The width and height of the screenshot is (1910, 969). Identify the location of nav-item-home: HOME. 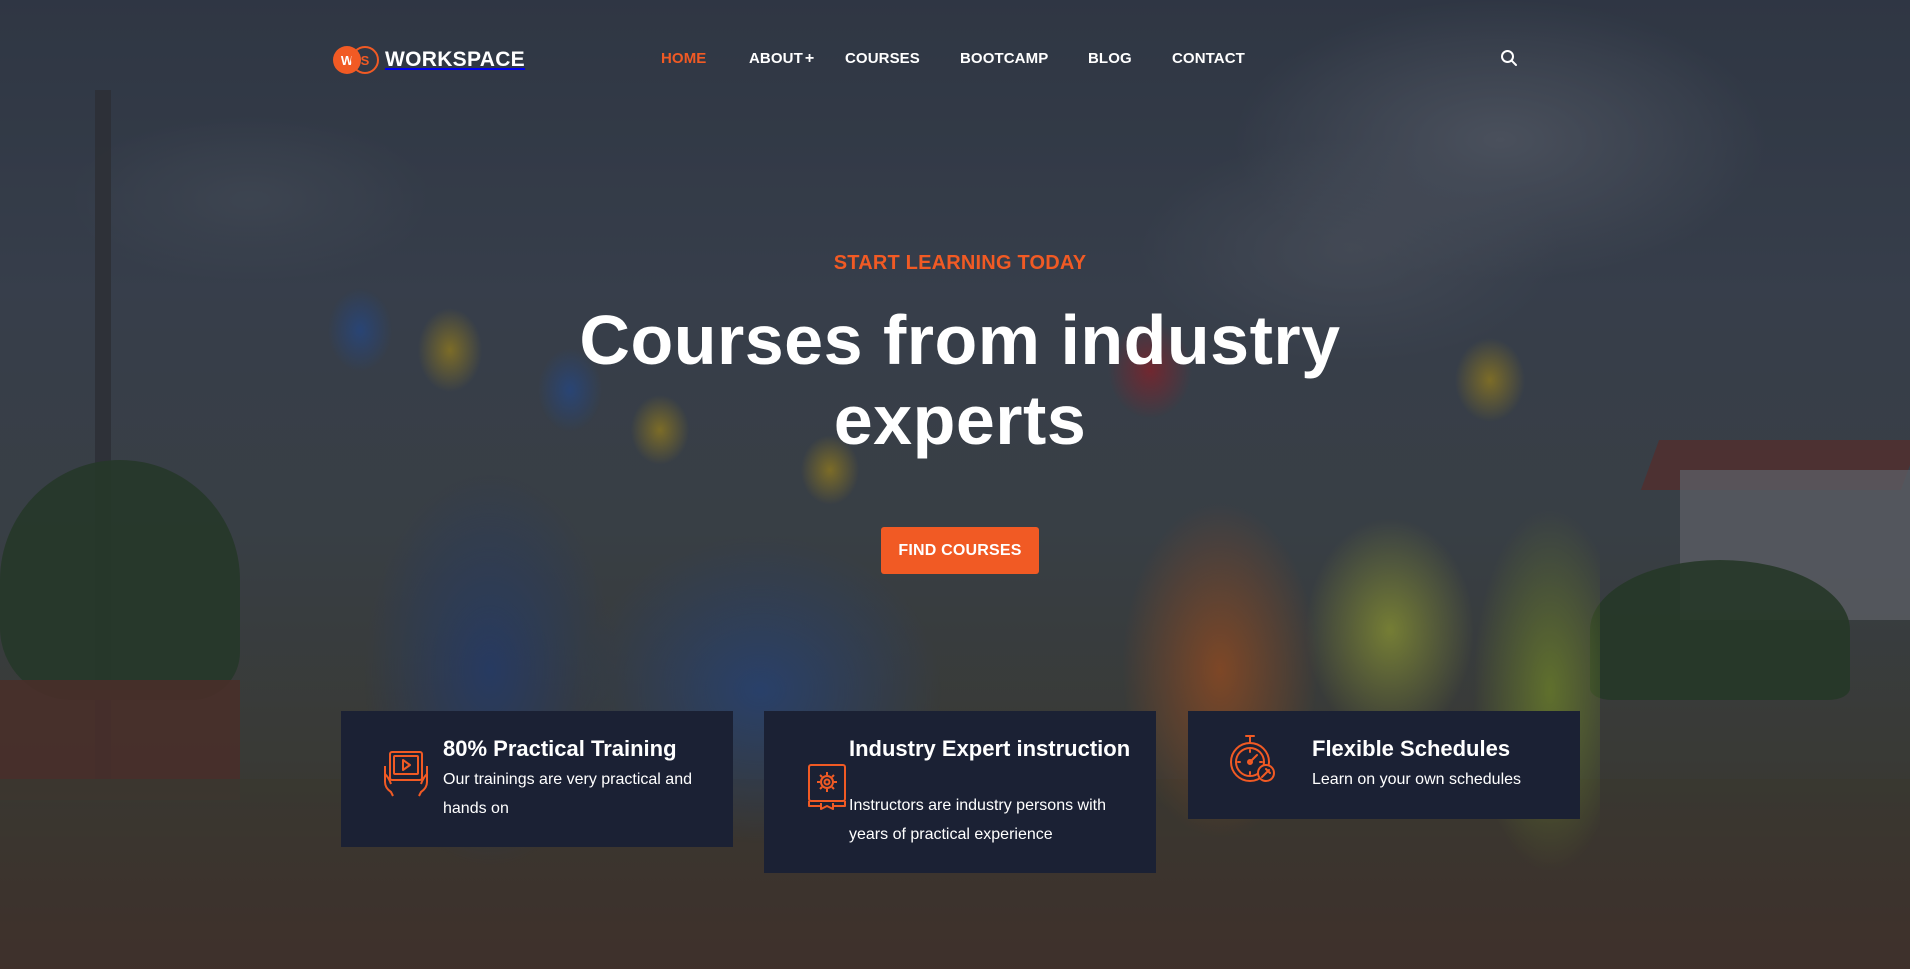
(683, 58).